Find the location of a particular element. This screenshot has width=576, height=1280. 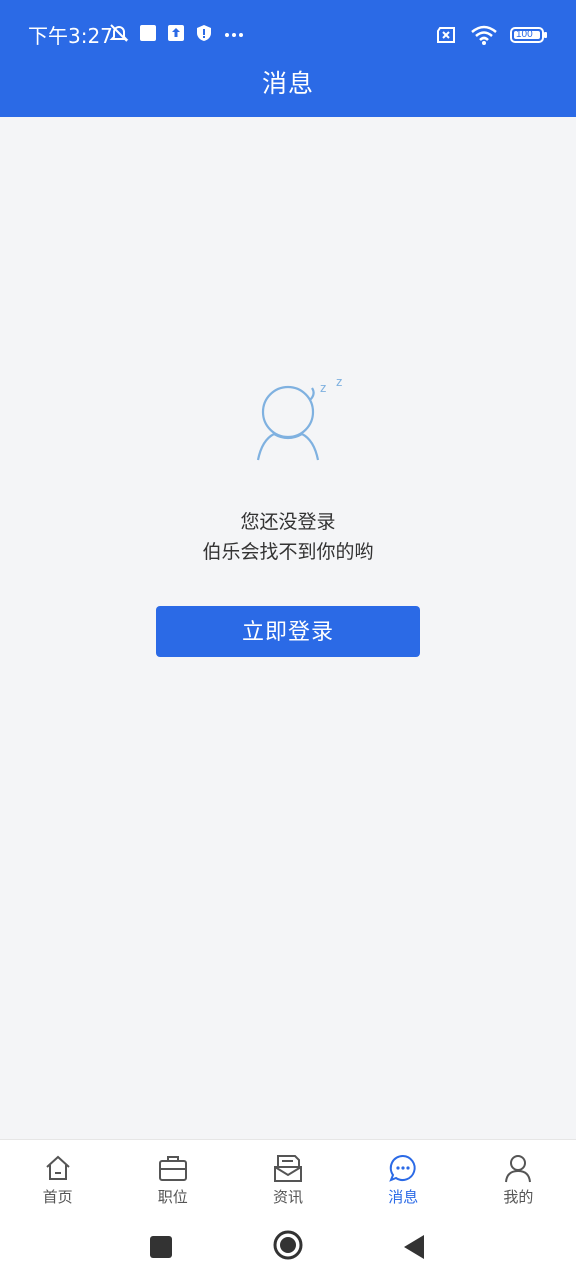

tab-jobs-label: 职位 is located at coordinates (172, 1197).